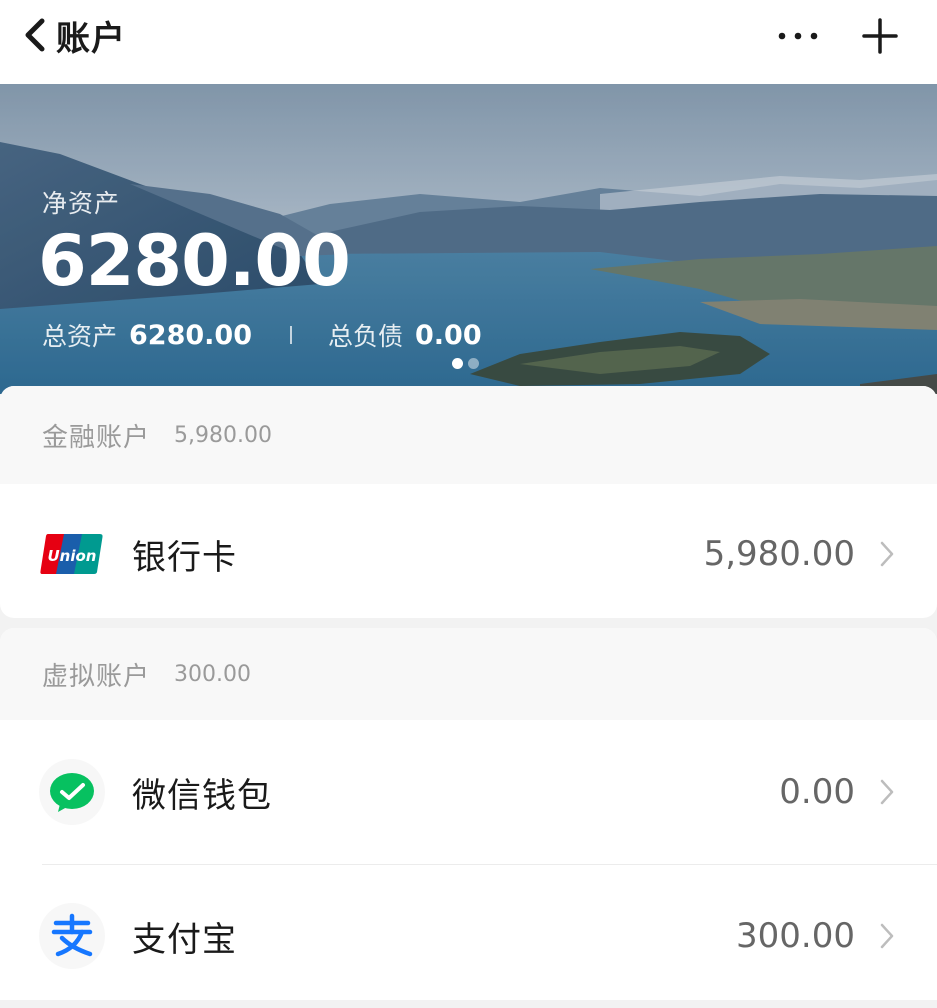 The image size is (937, 1008). What do you see at coordinates (80, 336) in the screenshot?
I see `total-assets-label: 总资产` at bounding box center [80, 336].